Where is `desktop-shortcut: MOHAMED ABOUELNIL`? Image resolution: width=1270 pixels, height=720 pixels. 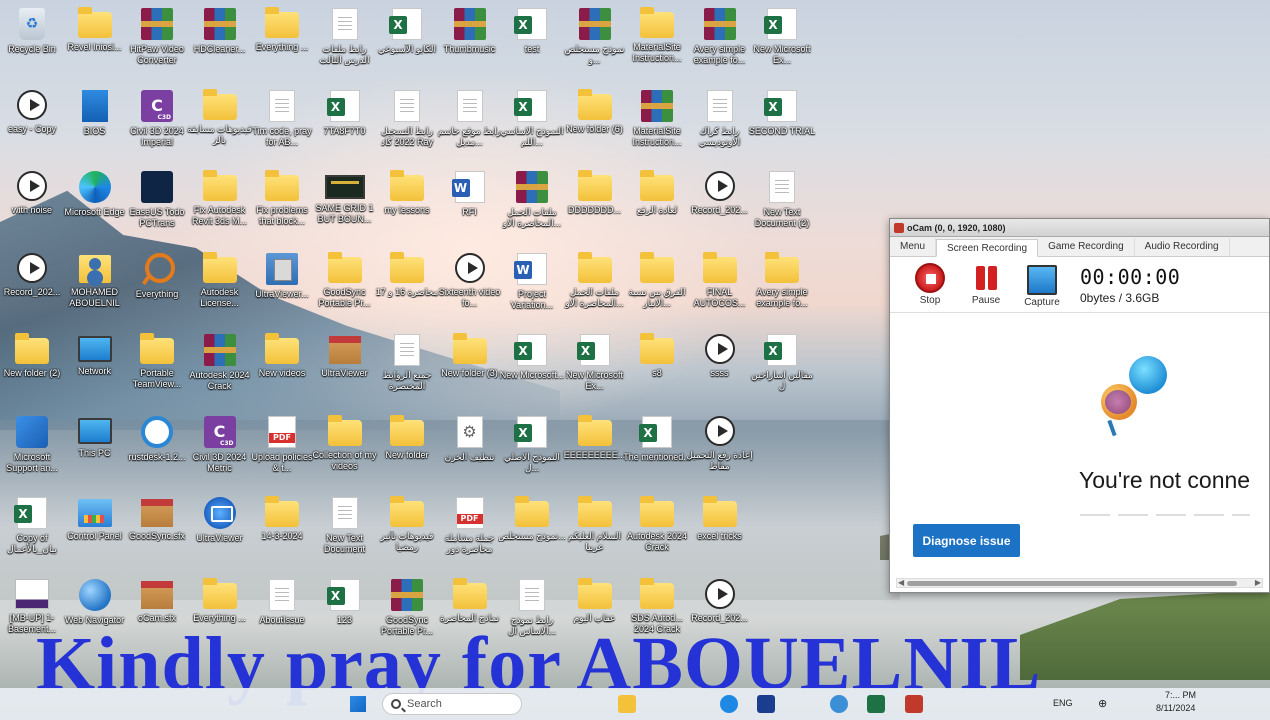
desktop-shortcut: MOHAMED ABOUELNIL is located at coordinates (95, 287).